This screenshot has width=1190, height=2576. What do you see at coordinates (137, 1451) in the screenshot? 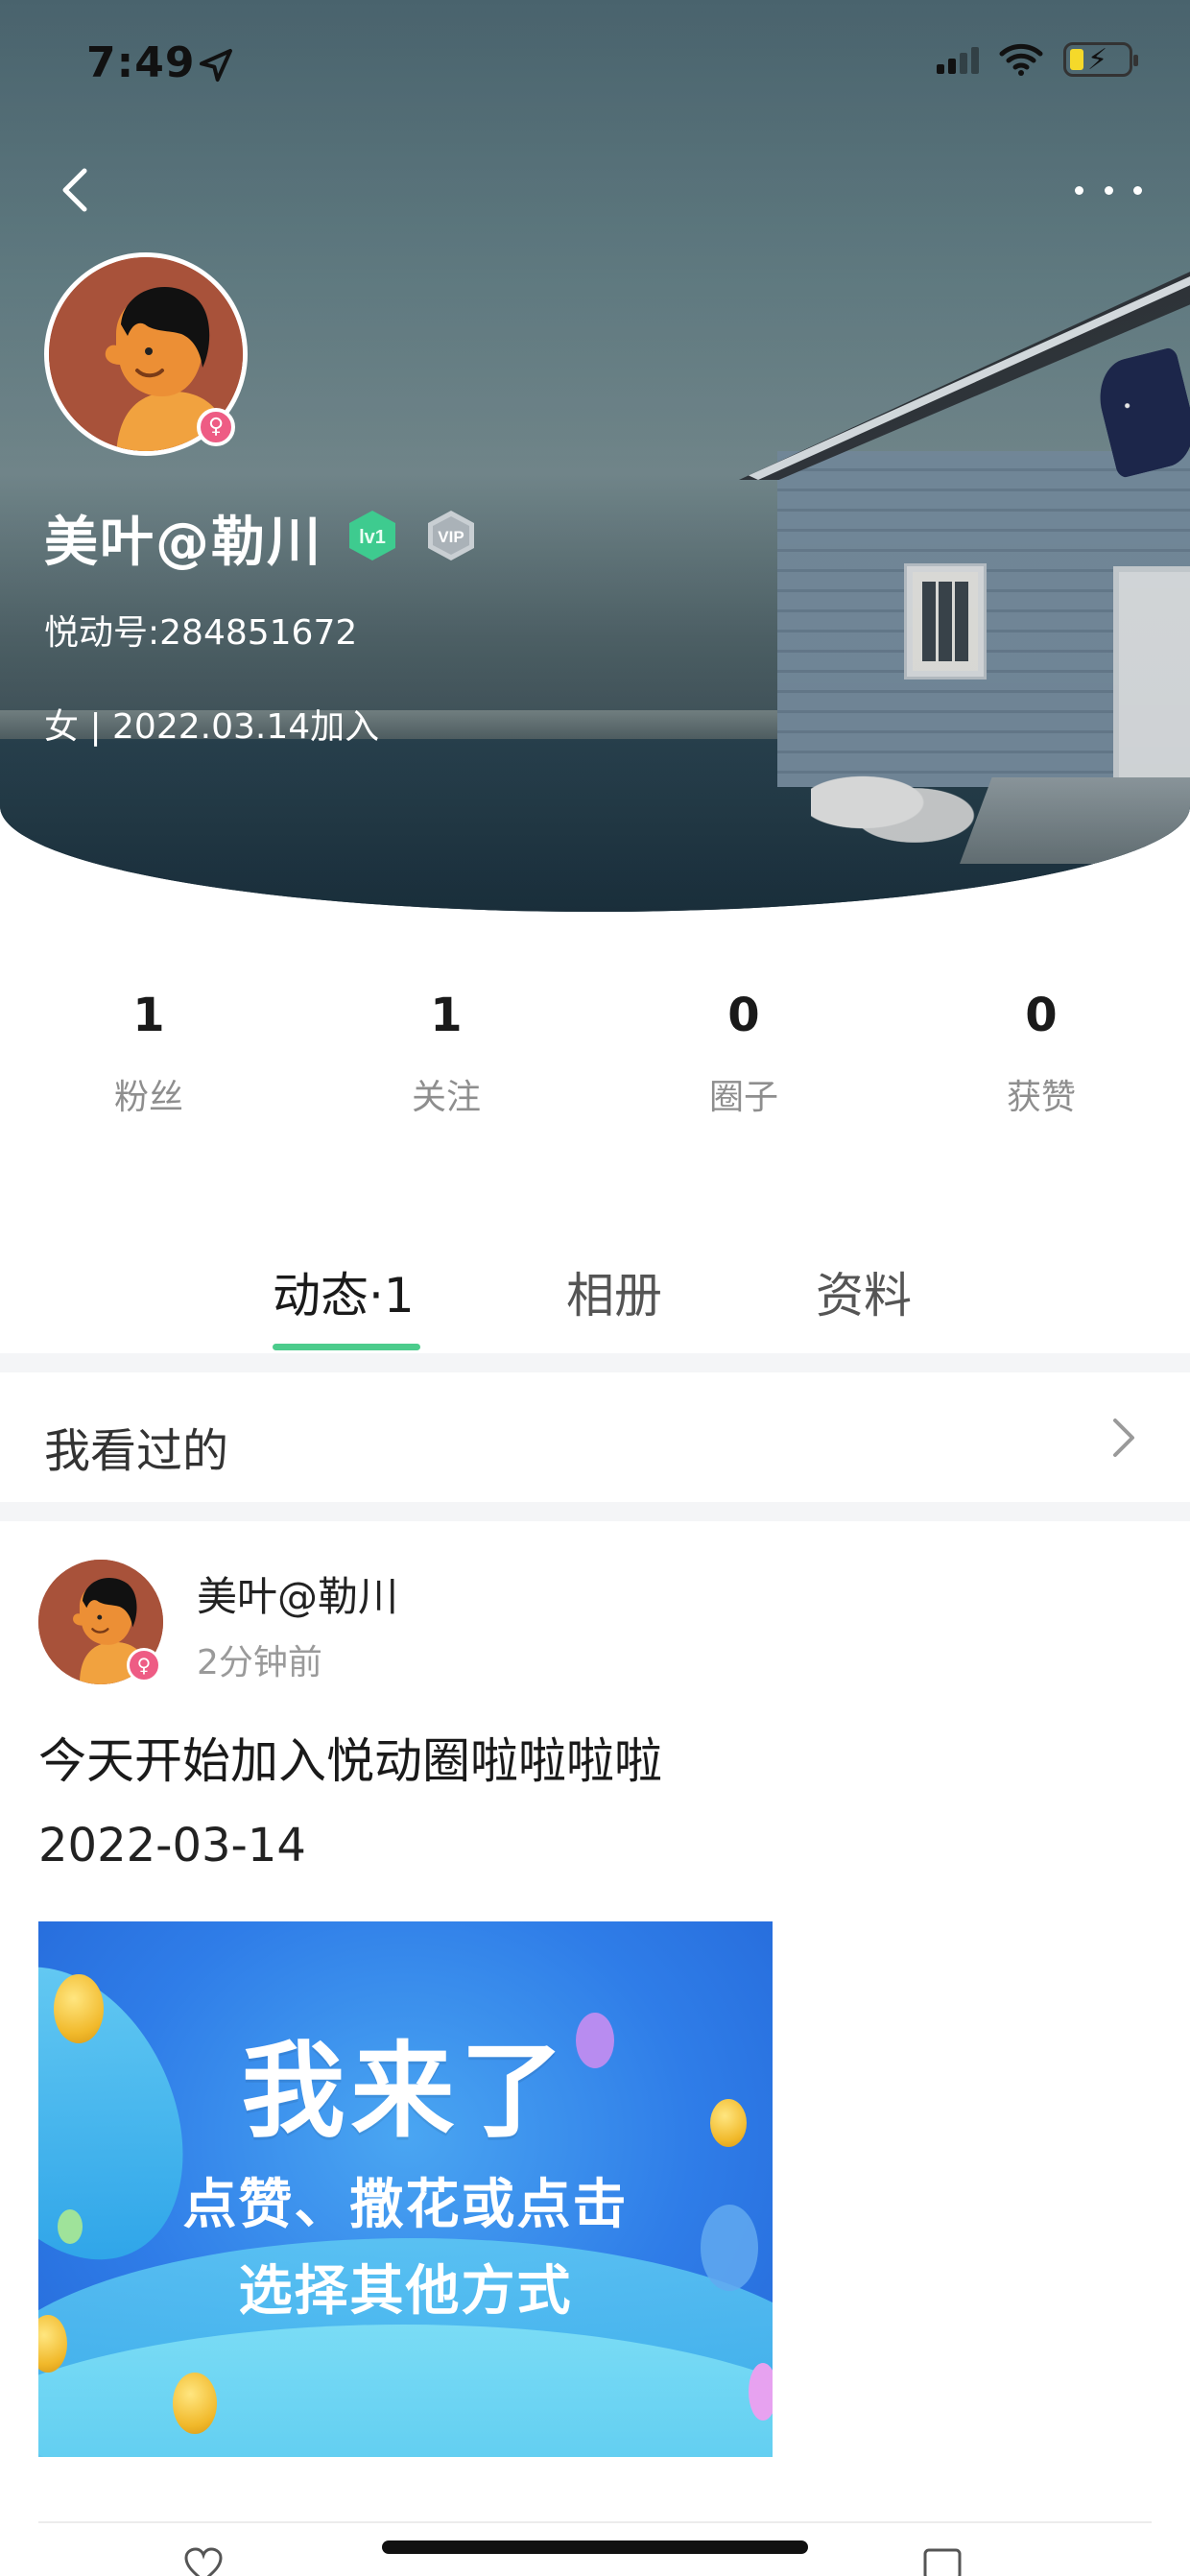
I see `viewed-history-label: 我看过的` at bounding box center [137, 1451].